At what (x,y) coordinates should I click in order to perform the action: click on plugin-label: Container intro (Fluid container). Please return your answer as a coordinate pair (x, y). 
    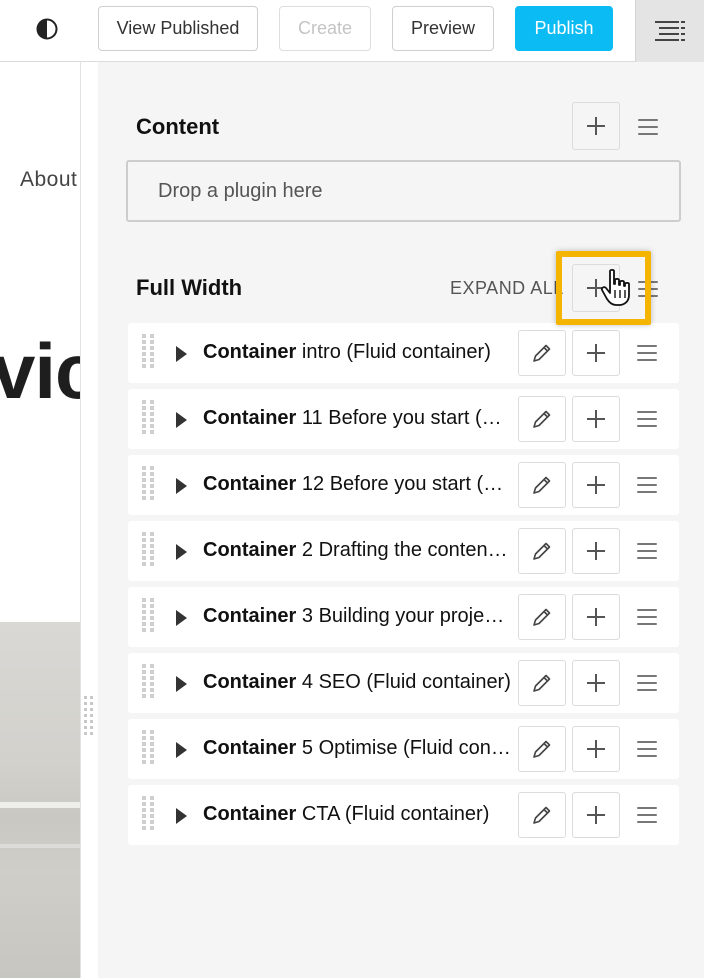
    Looking at the image, I should click on (357, 352).